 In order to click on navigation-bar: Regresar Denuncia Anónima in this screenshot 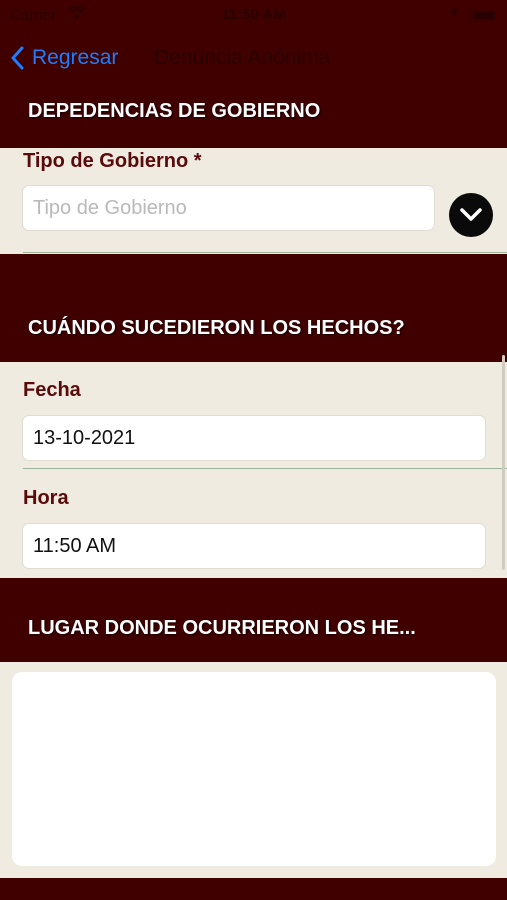, I will do `click(253, 58)`.